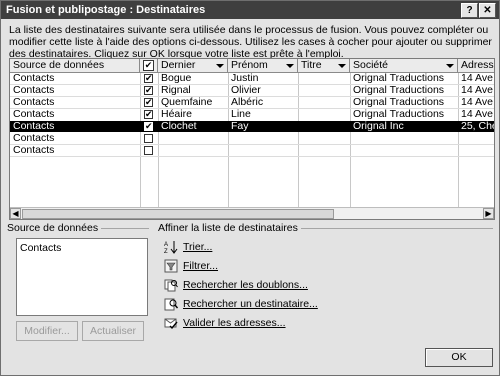 This screenshot has height=376, width=500. Describe the element at coordinates (477, 126) in the screenshot. I see `cell-address: 25, Che` at that location.